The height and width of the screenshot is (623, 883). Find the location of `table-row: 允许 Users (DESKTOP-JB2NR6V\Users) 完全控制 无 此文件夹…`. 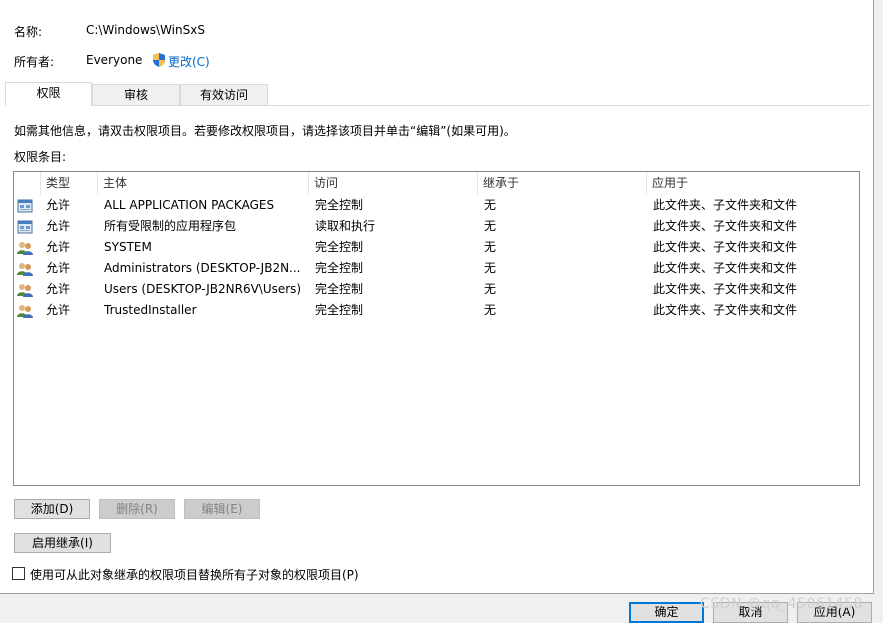

table-row: 允许 Users (DESKTOP-JB2NR6V\Users) 完全控制 无 此文件夹… is located at coordinates (436, 289).